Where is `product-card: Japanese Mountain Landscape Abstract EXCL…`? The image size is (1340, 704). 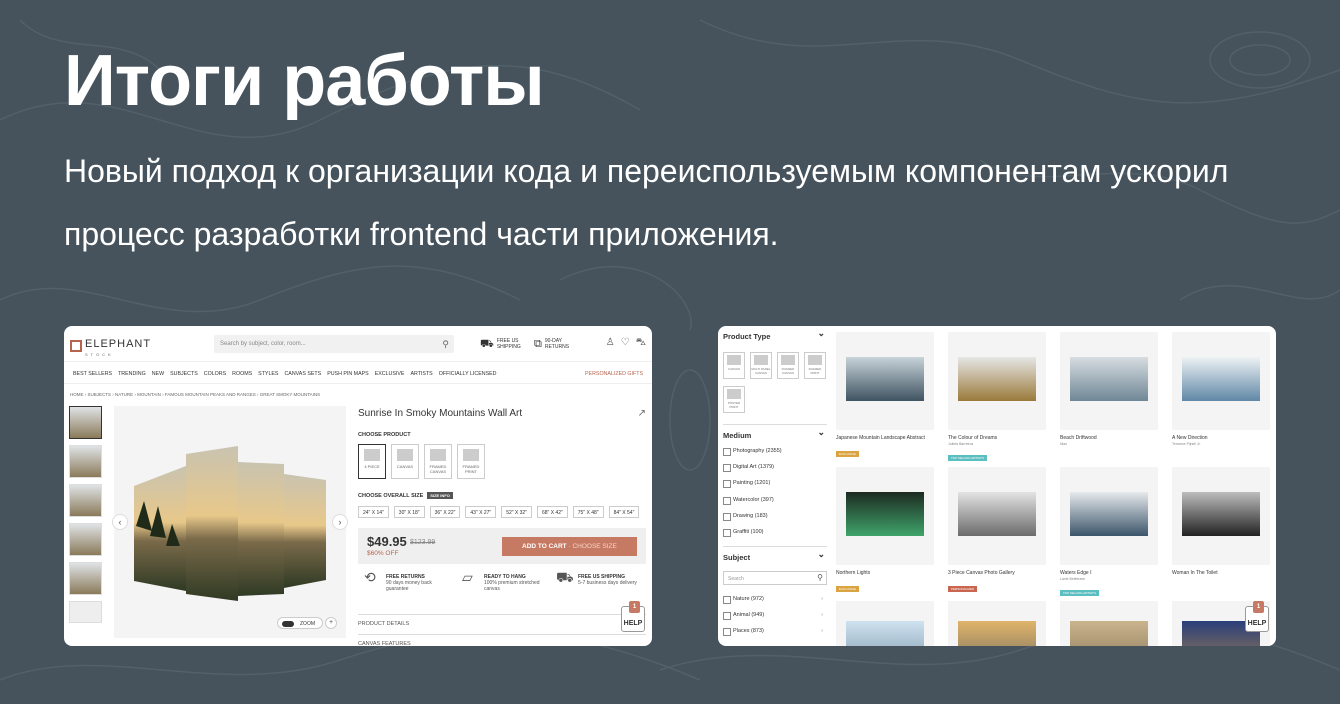 product-card: Japanese Mountain Landscape Abstract EXCL… is located at coordinates (885, 396).